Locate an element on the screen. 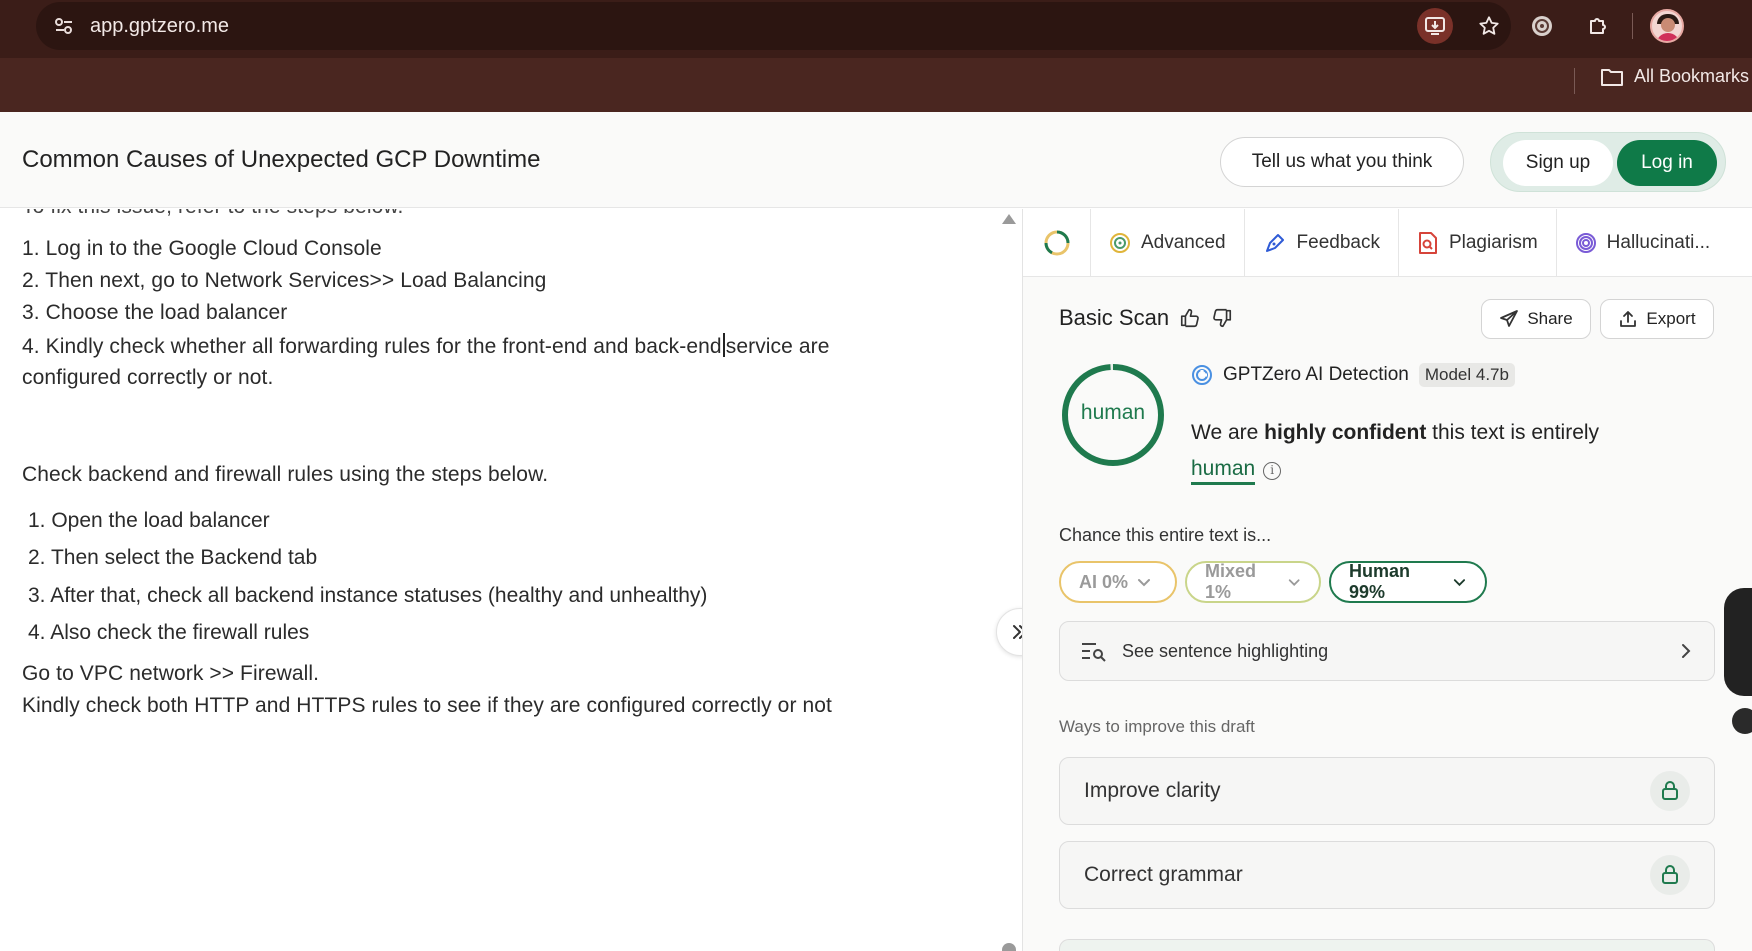 This screenshot has width=1752, height=951. scan-header: Basic Scan is located at coordinates (1146, 318).